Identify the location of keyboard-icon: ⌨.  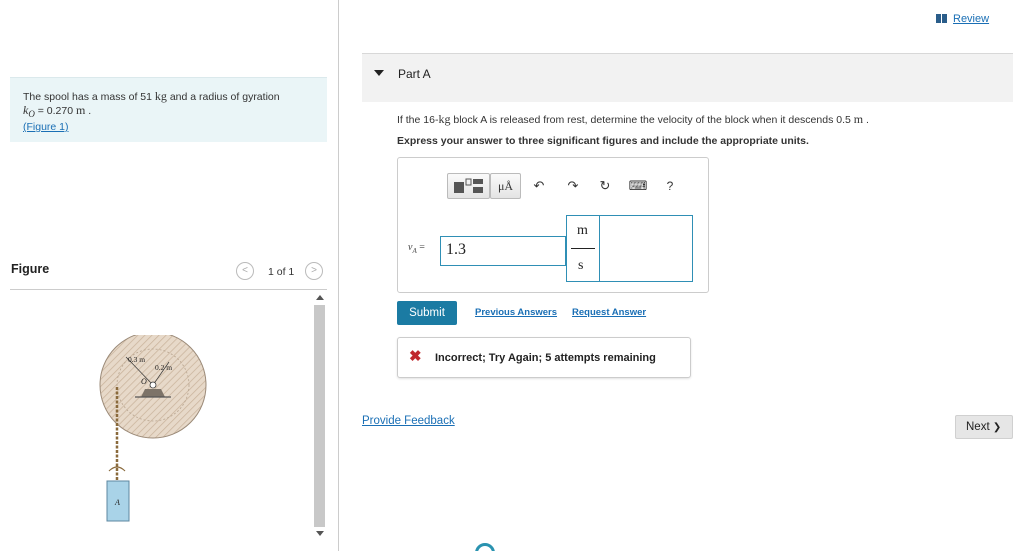
(638, 186).